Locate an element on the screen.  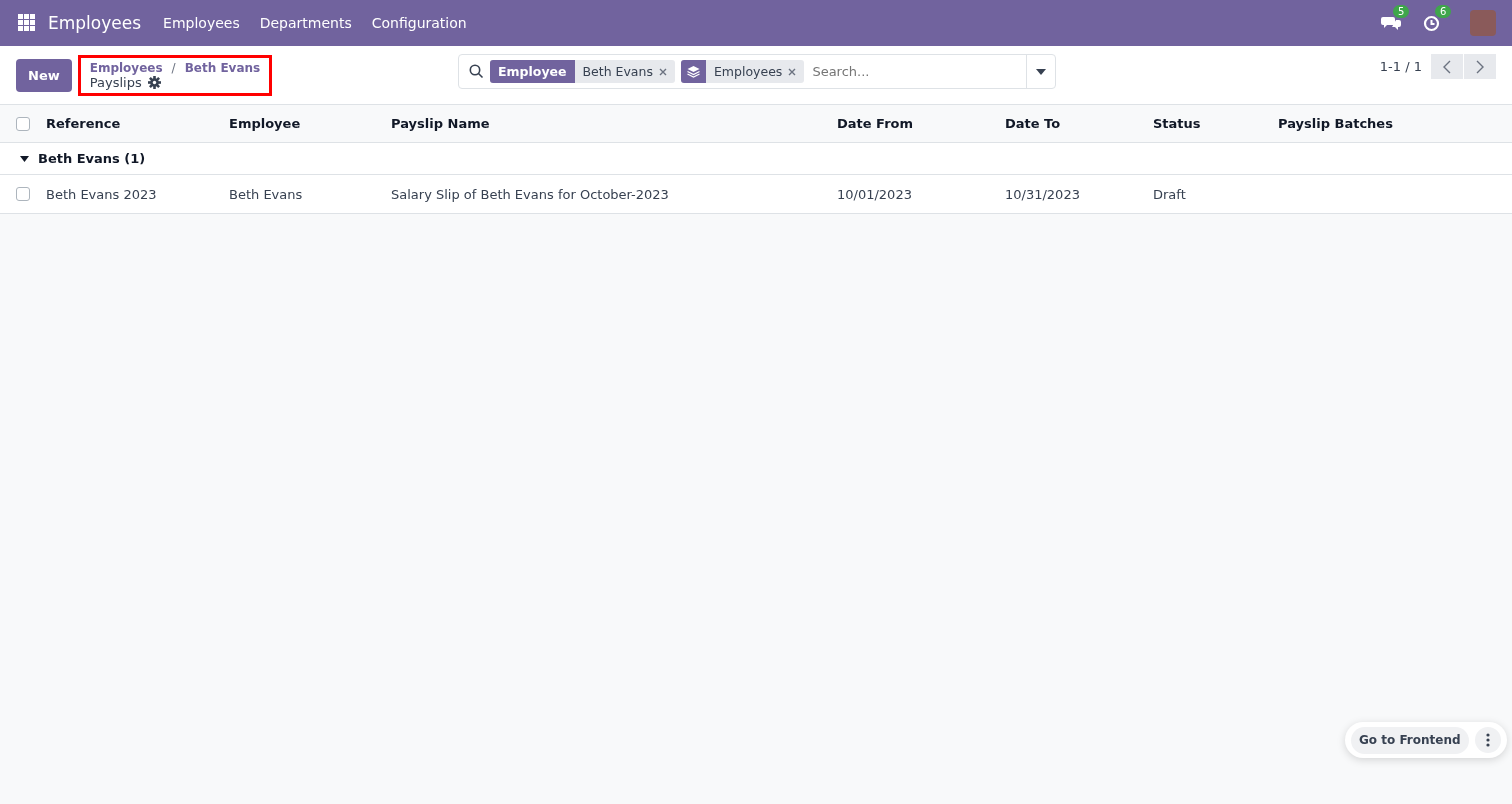
kebab-menu-icon is located at coordinates (1487, 740).